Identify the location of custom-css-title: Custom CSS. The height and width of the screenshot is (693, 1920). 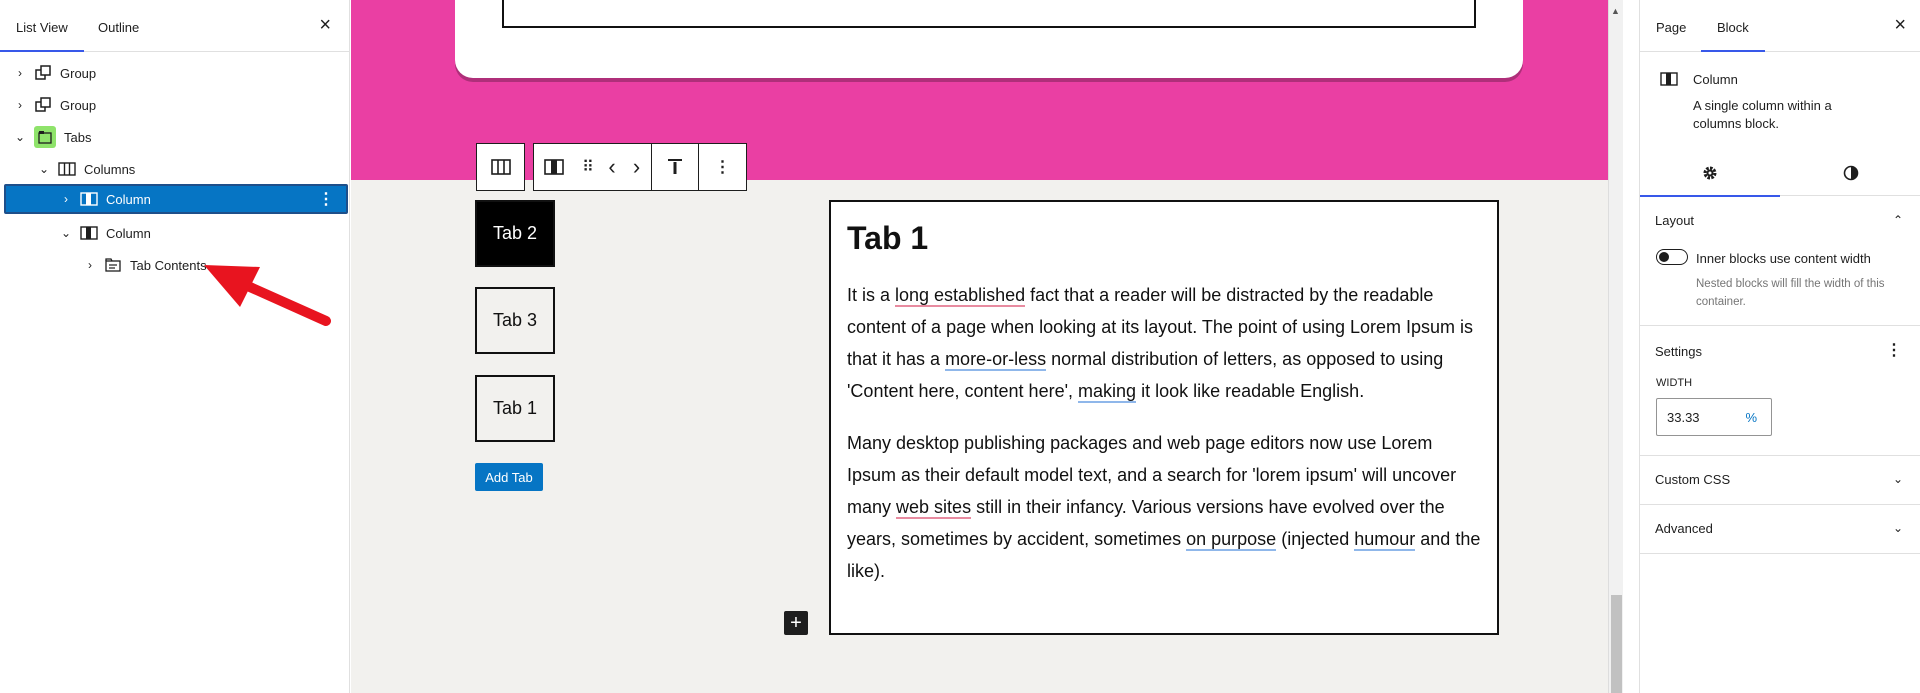
(1693, 479).